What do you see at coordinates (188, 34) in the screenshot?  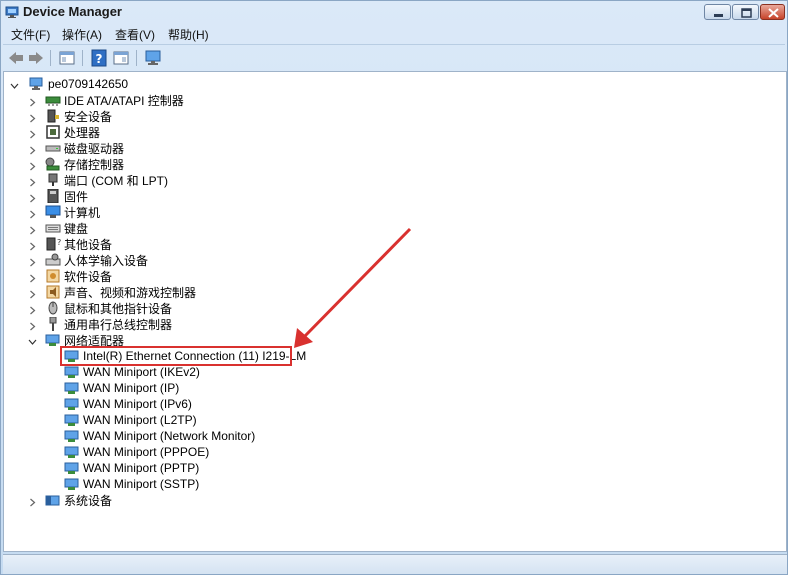 I see `menu-help: 帮助(H)` at bounding box center [188, 34].